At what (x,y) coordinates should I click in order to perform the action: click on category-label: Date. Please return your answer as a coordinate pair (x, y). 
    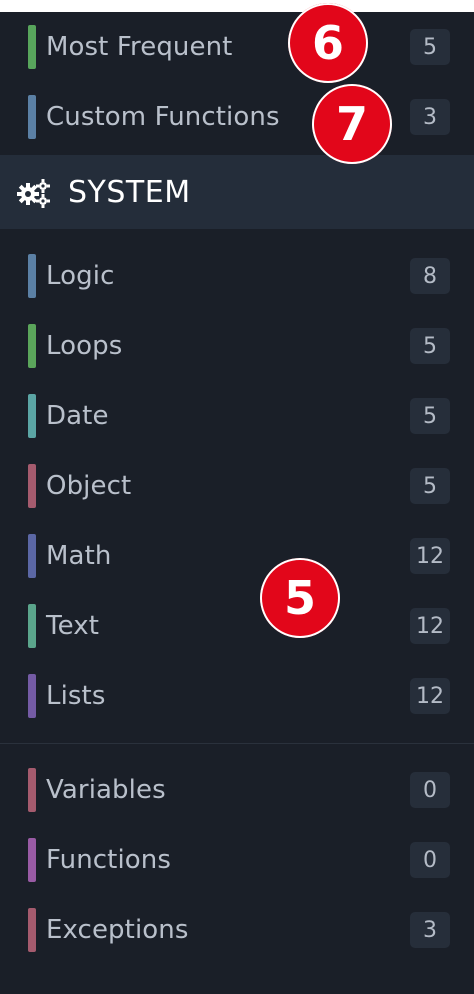
    Looking at the image, I should click on (77, 416).